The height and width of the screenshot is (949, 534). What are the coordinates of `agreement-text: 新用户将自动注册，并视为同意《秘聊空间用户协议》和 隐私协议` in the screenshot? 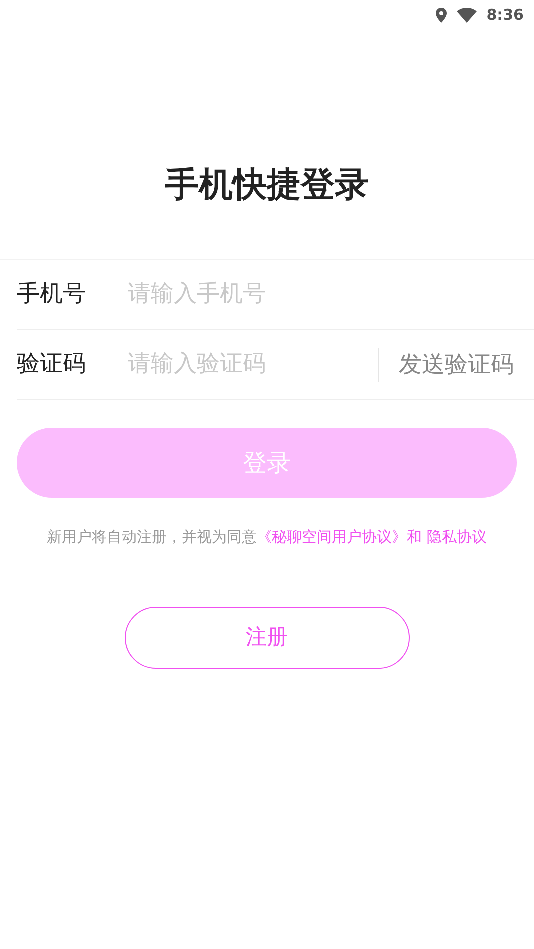 It's located at (267, 537).